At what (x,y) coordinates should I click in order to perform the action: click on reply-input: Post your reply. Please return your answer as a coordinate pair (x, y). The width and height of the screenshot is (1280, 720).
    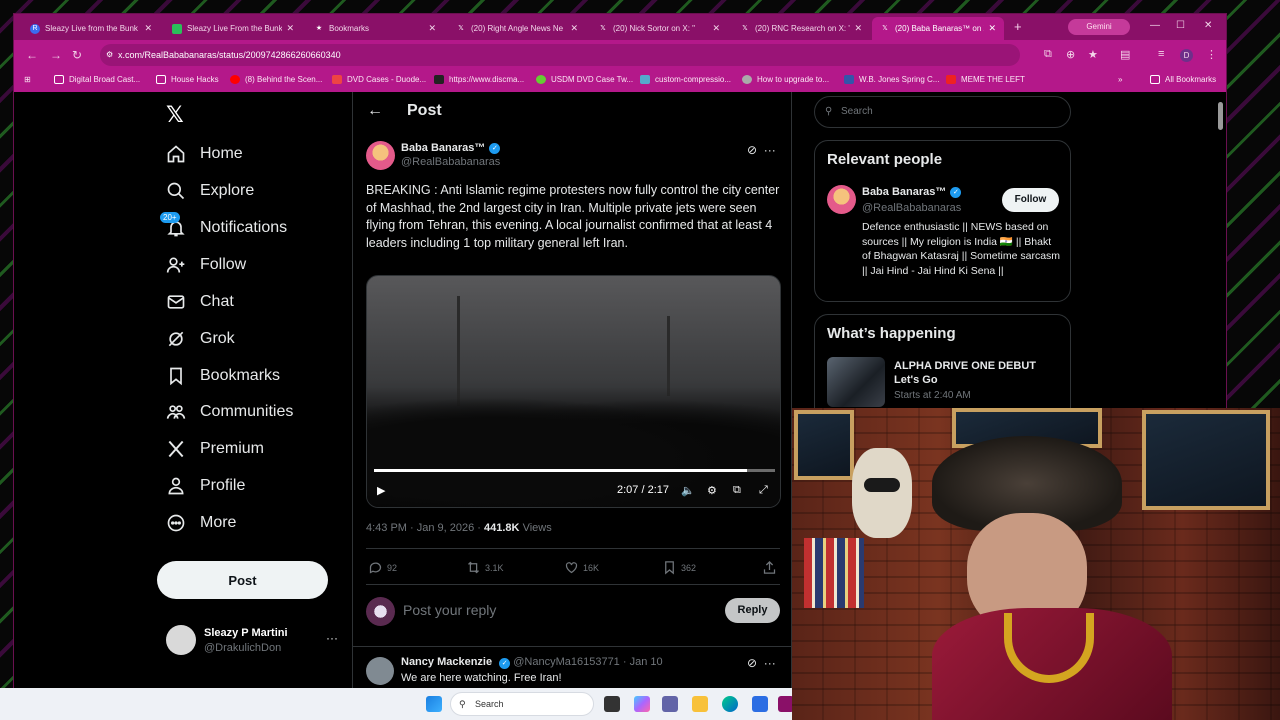
    Looking at the image, I should click on (449, 610).